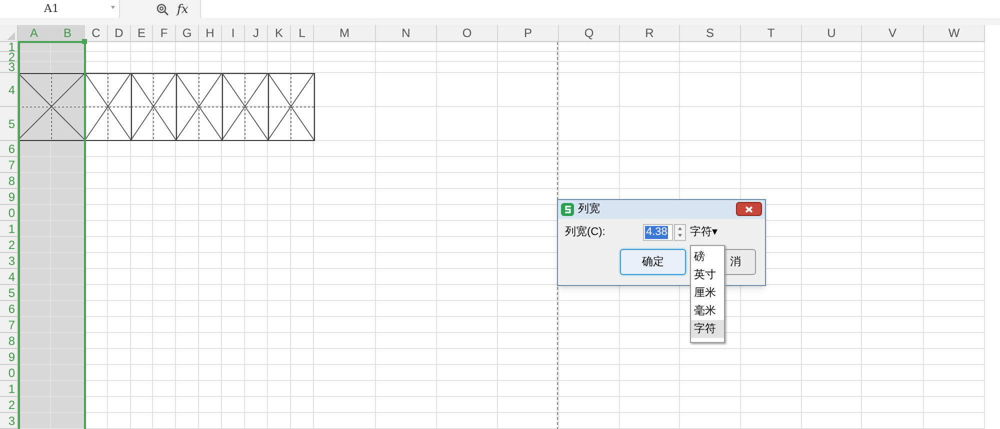  Describe the element at coordinates (585, 232) in the screenshot. I see `column-width-label: 列宽(C):` at that location.